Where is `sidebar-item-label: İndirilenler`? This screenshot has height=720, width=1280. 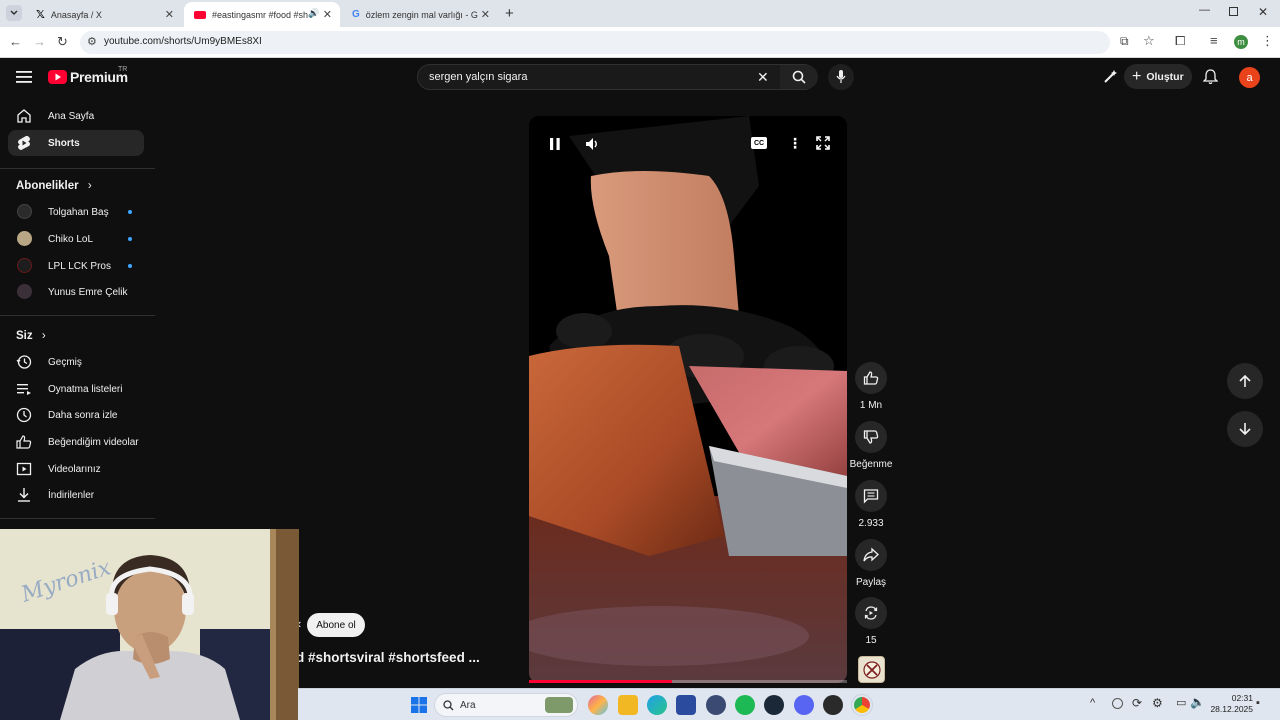
sidebar-item-label: İndirilenler is located at coordinates (71, 495).